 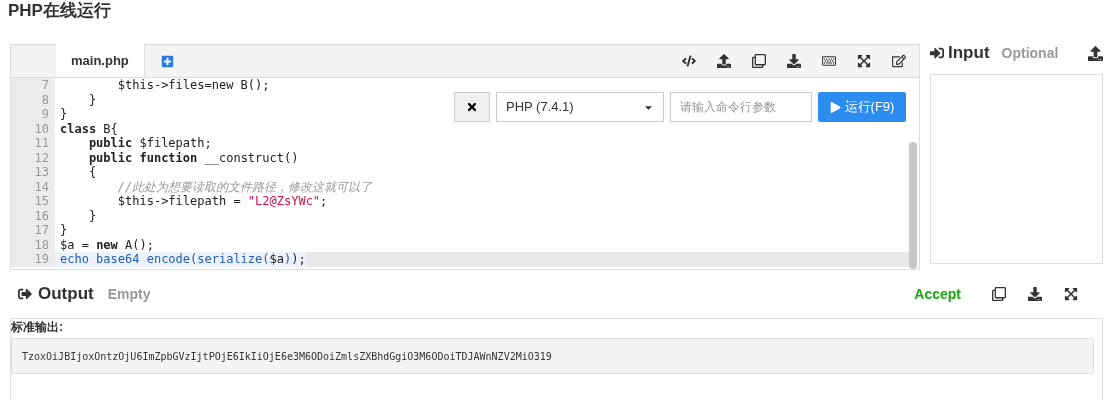 What do you see at coordinates (33, 114) in the screenshot?
I see `line-number: 9` at bounding box center [33, 114].